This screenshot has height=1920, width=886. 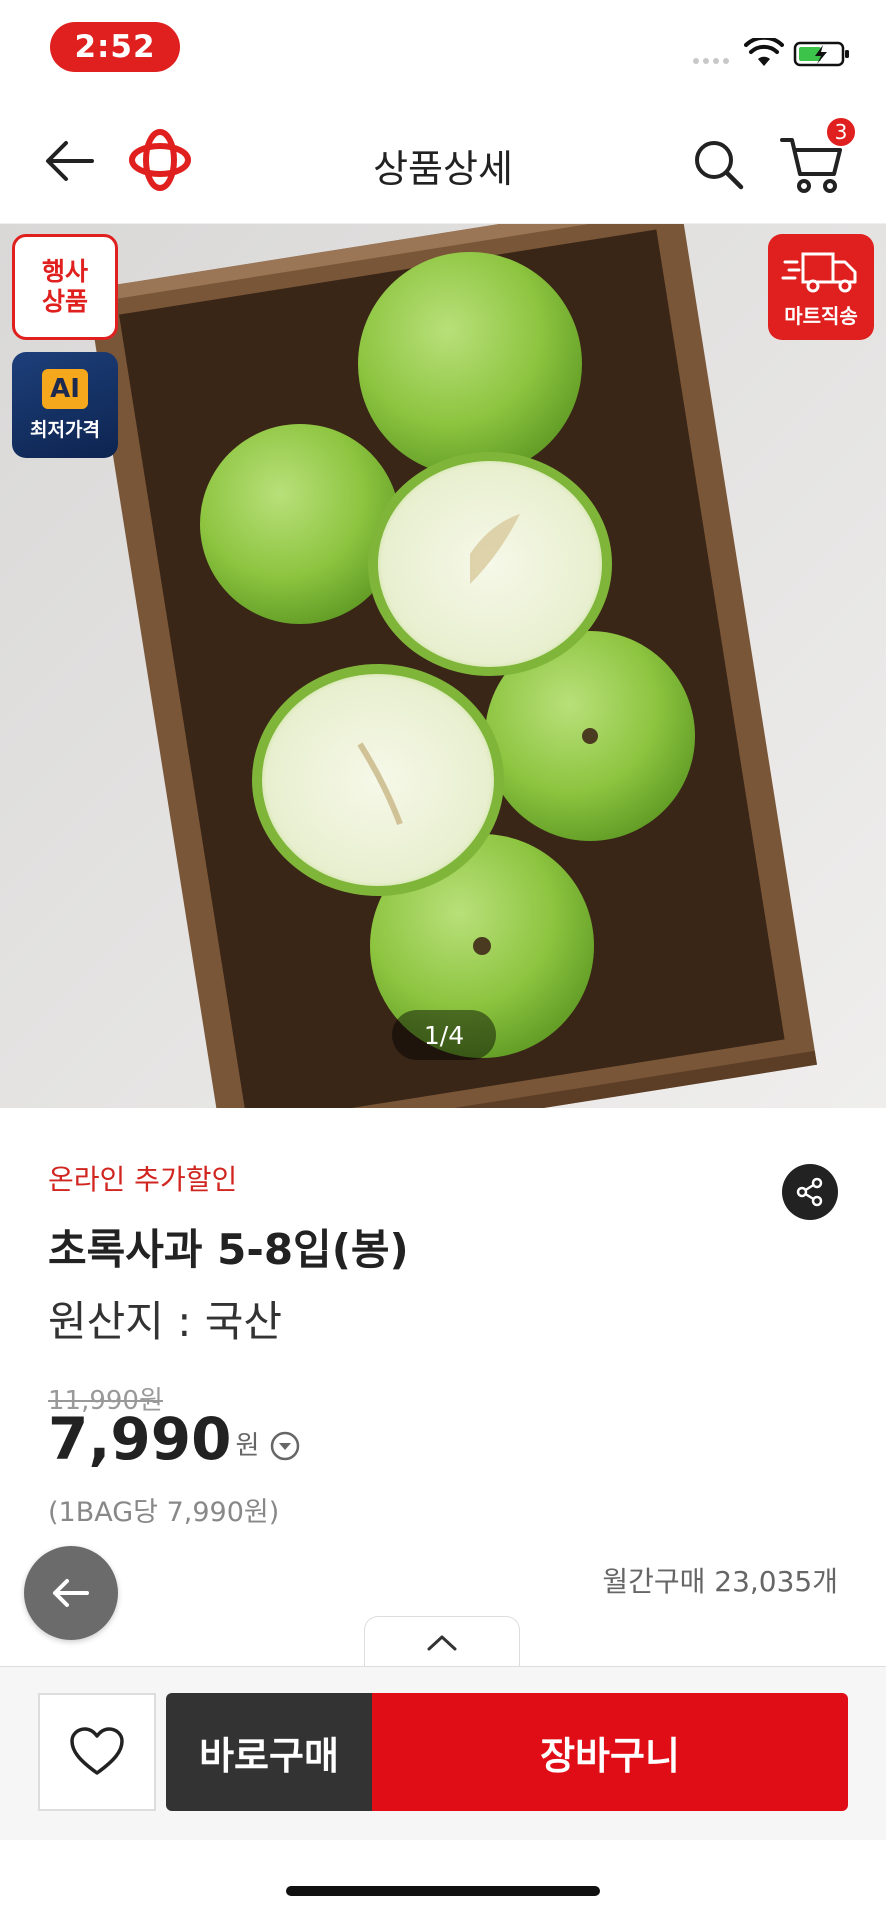 I want to click on share-button, so click(x=810, y=1192).